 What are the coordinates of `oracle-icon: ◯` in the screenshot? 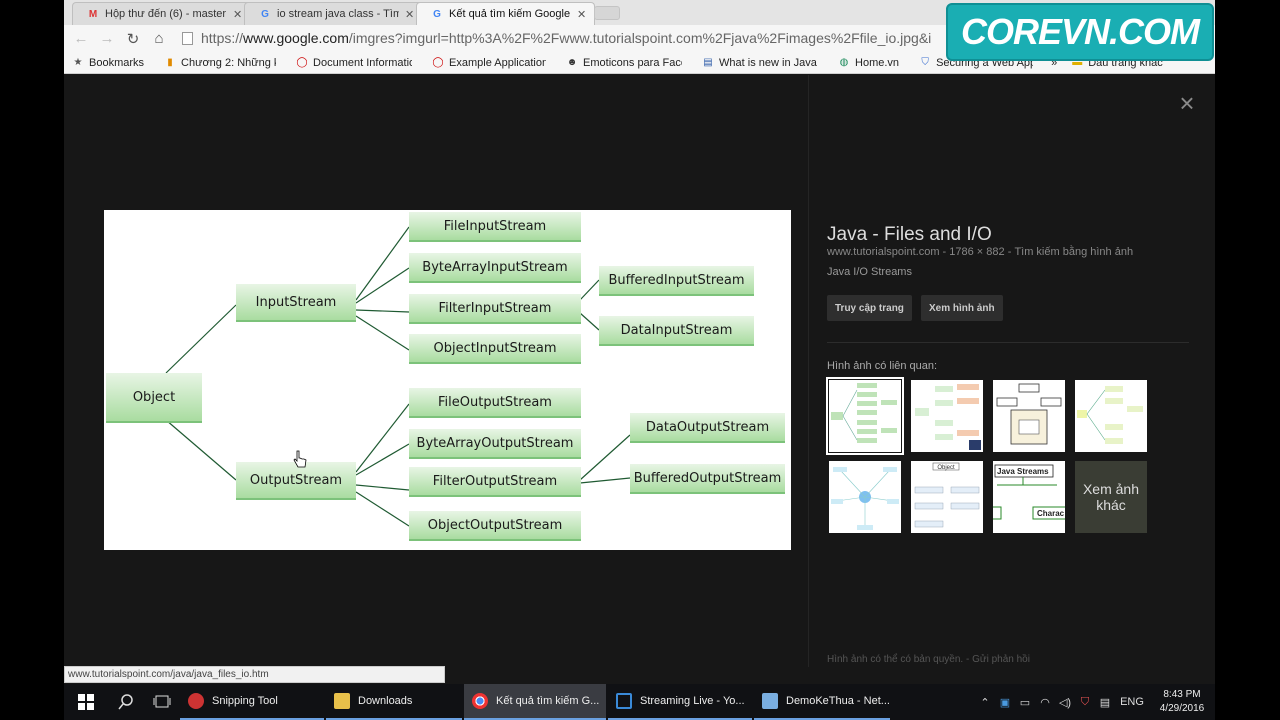 It's located at (438, 62).